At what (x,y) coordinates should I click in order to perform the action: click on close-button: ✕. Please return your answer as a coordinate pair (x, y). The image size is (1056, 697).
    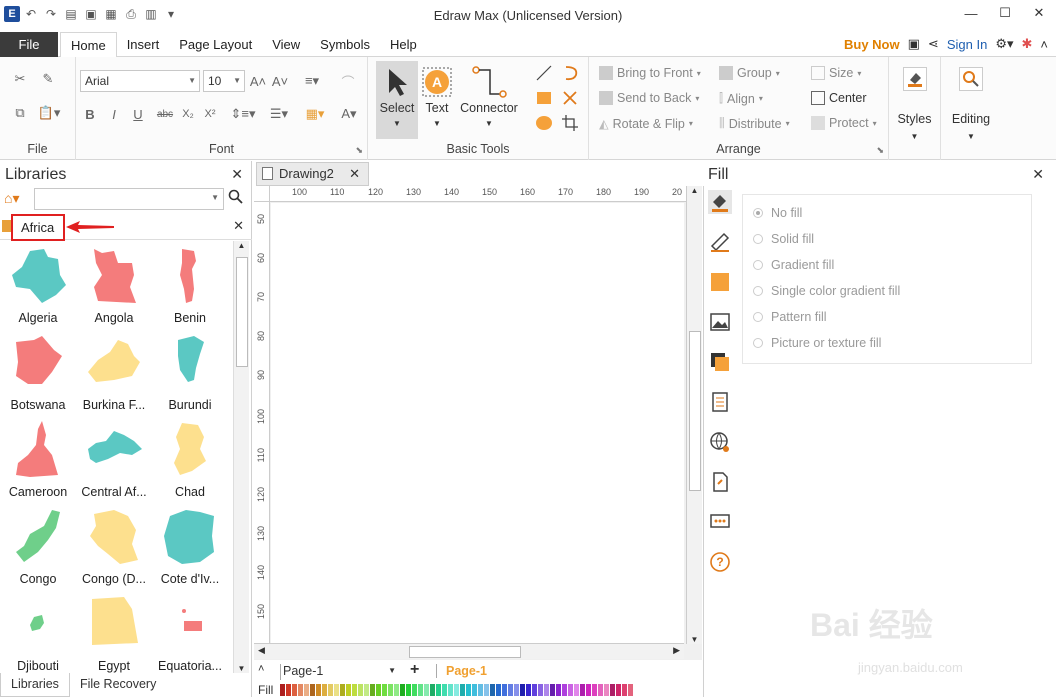
    Looking at the image, I should click on (1039, 13).